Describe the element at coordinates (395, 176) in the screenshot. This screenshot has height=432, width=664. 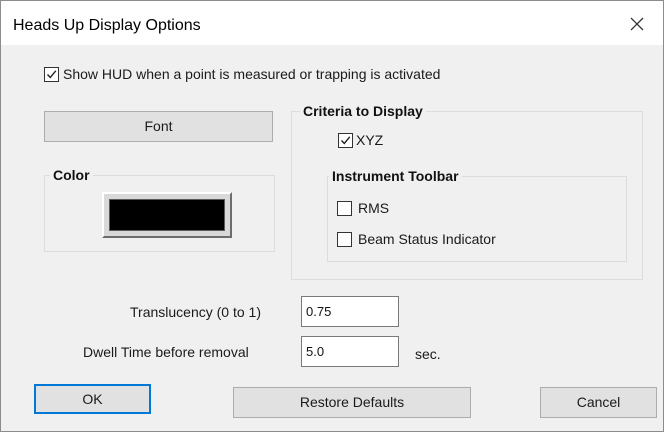
I see `instrument-toolbar-title: Instrument Toolbar` at that location.